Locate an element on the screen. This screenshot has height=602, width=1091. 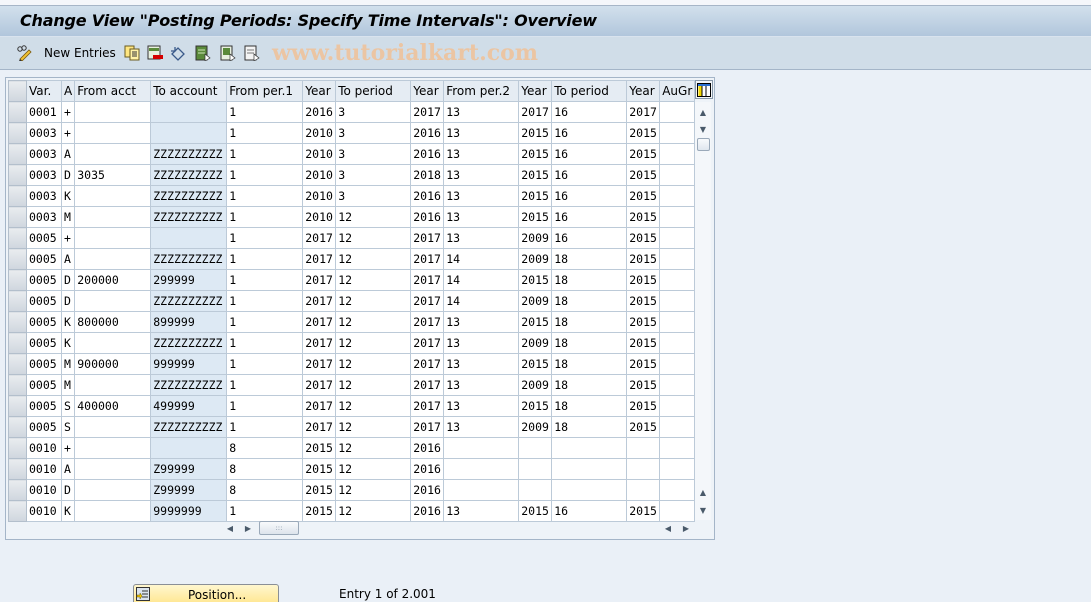
cell-to-account: ZZZZZZZZZZ is located at coordinates (189, 385).